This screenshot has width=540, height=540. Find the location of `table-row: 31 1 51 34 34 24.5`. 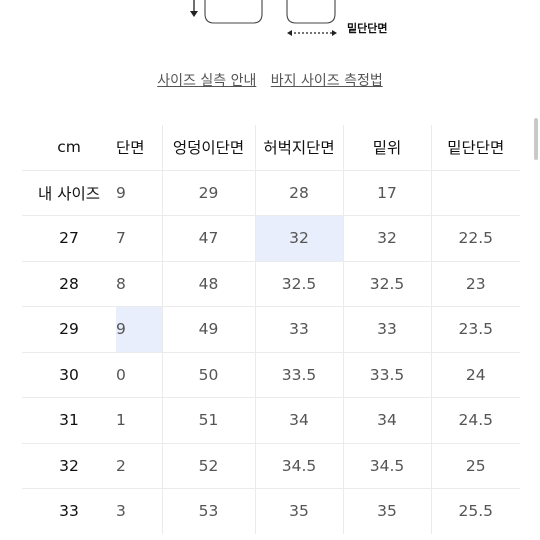

table-row: 31 1 51 34 34 24.5 is located at coordinates (271, 420).